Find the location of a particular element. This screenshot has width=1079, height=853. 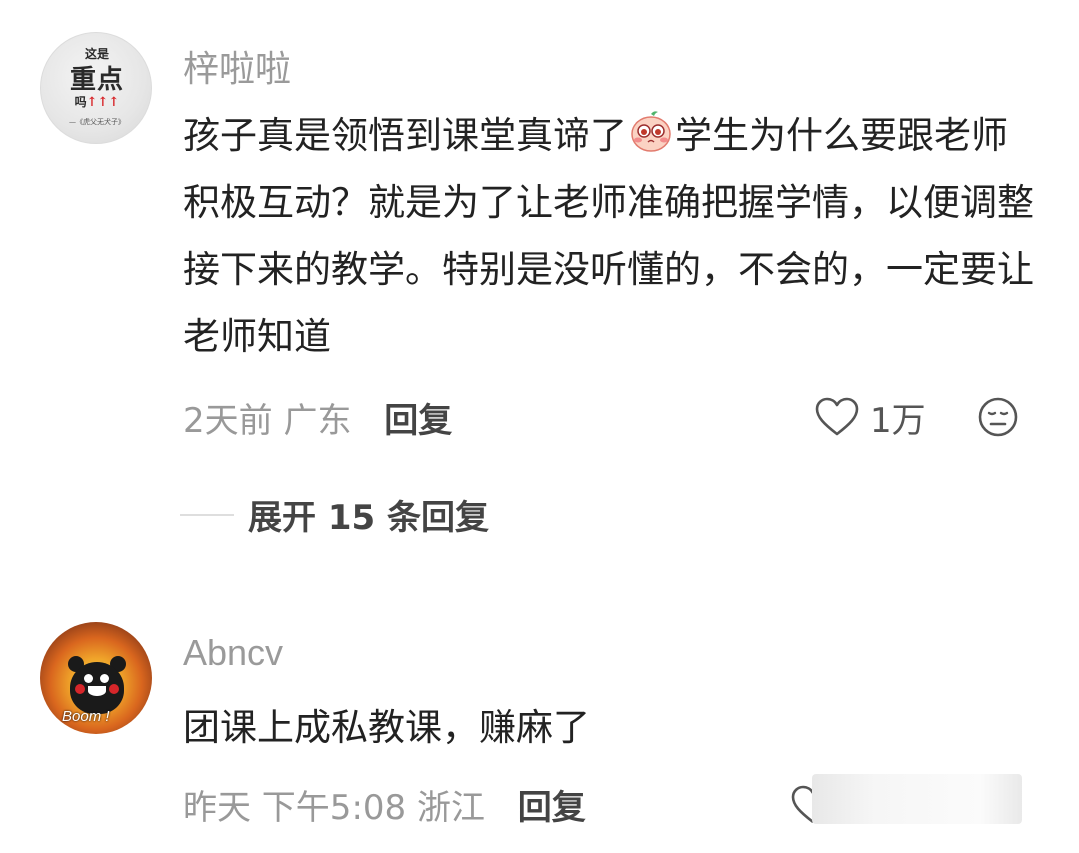

avatar-arrows: ↑↑↑ is located at coordinates (103, 102).